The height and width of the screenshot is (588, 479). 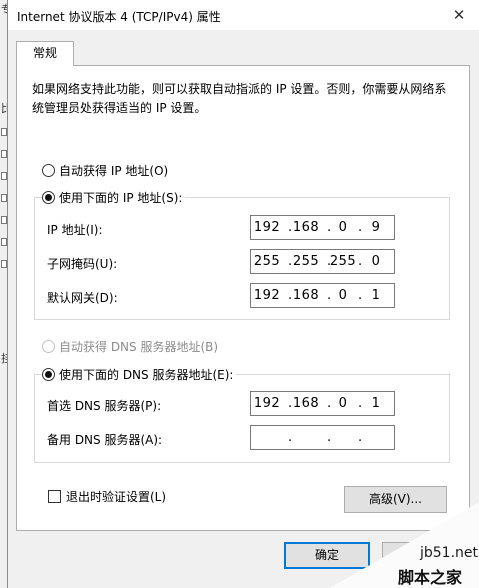 What do you see at coordinates (48, 346) in the screenshot?
I see `radio-auto-dns-circle` at bounding box center [48, 346].